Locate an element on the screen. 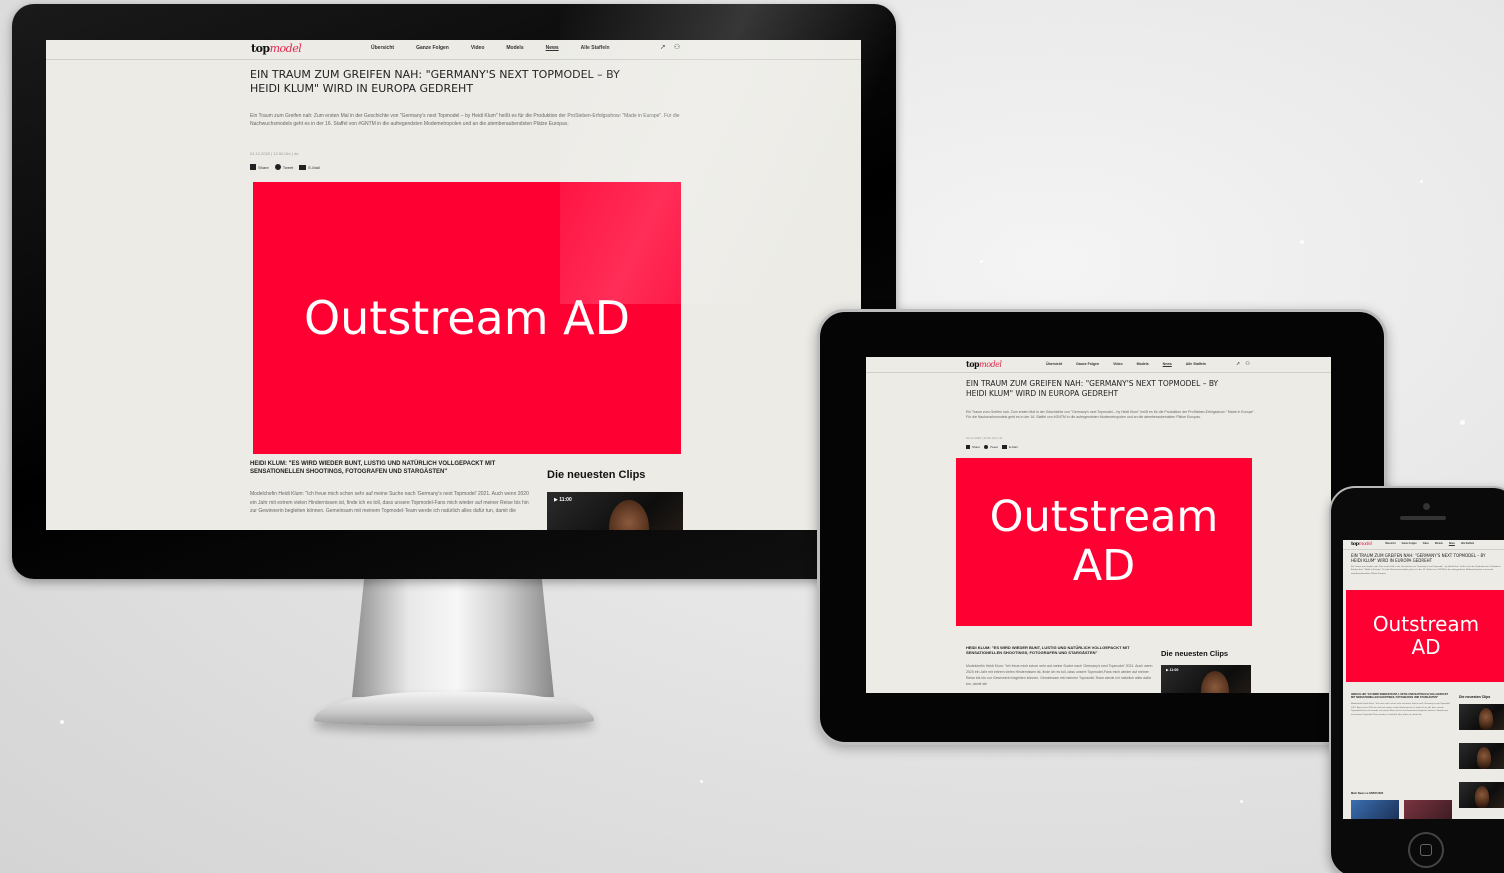 Image resolution: width=1504 pixels, height=873 pixels. more-news-heading: Mehr News zu GNTM 2020 is located at coordinates (1367, 793).